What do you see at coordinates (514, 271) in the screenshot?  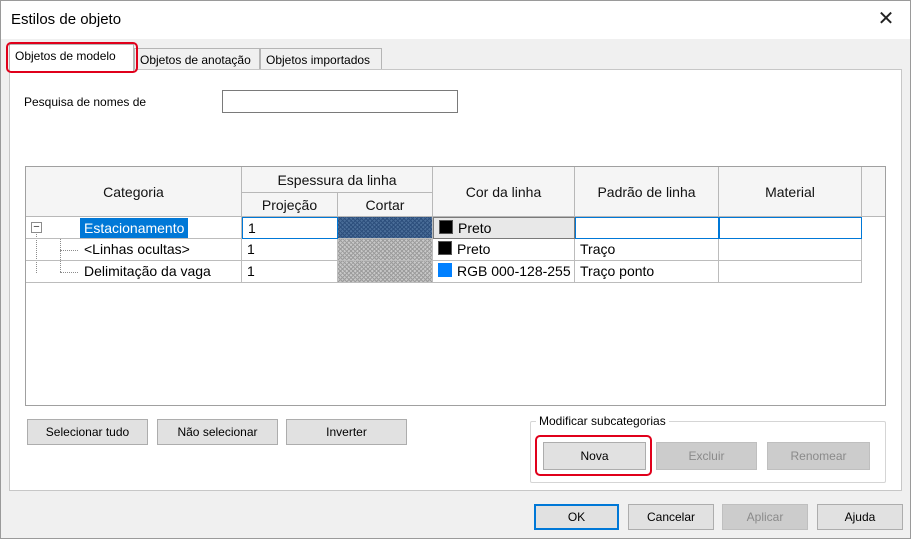 I see `row-color-name: RGB 000-128-255` at bounding box center [514, 271].